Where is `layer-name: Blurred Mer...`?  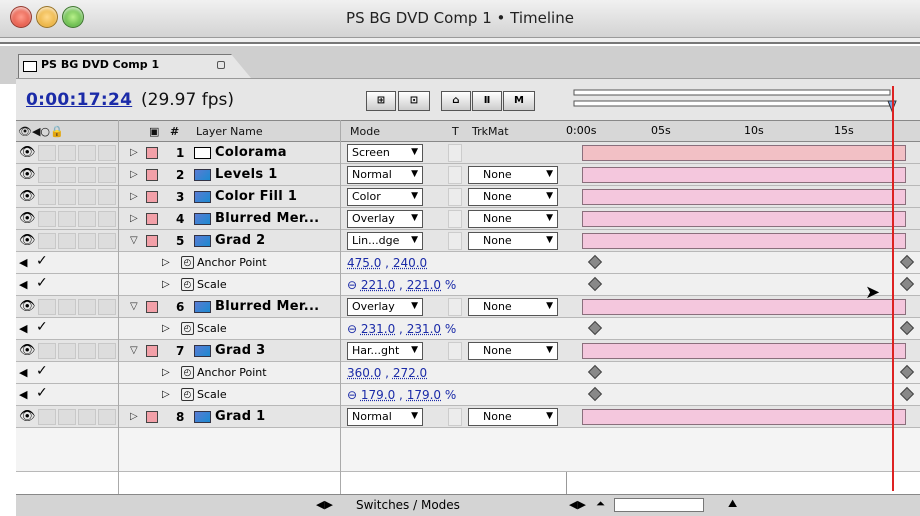 layer-name: Blurred Mer... is located at coordinates (267, 306).